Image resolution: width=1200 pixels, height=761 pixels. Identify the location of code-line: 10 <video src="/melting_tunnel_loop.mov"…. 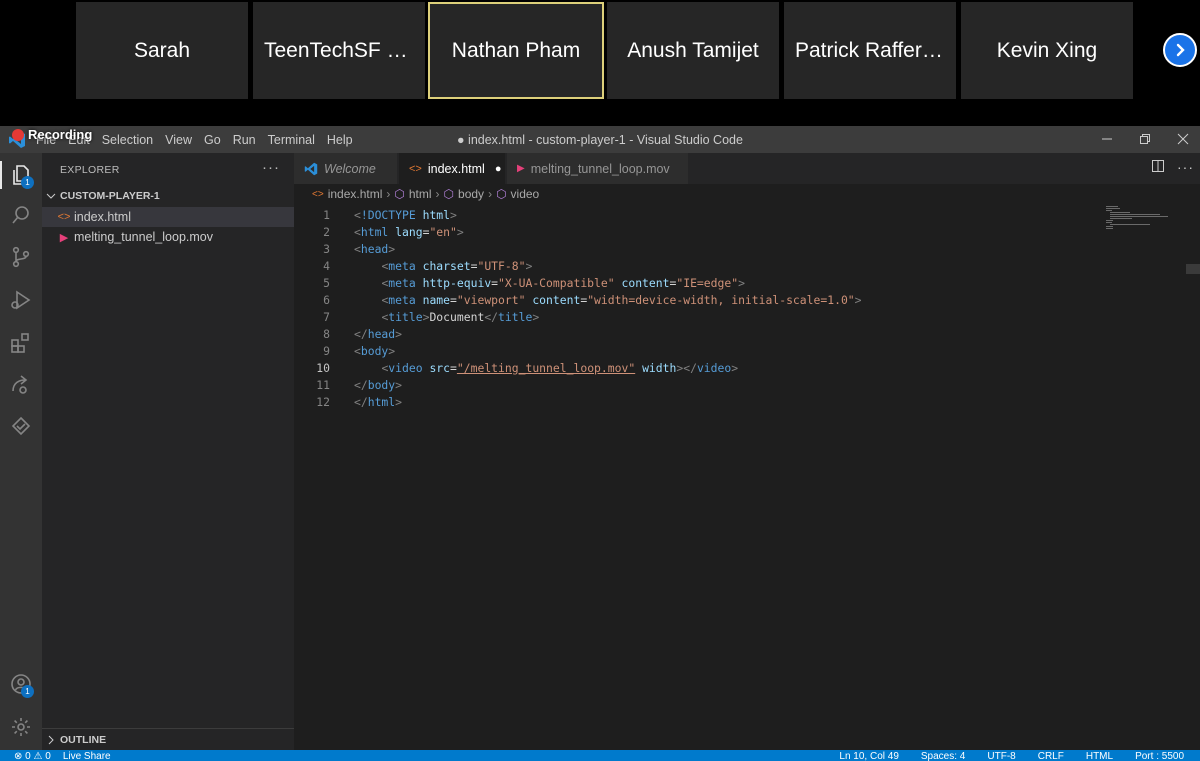
(694, 367).